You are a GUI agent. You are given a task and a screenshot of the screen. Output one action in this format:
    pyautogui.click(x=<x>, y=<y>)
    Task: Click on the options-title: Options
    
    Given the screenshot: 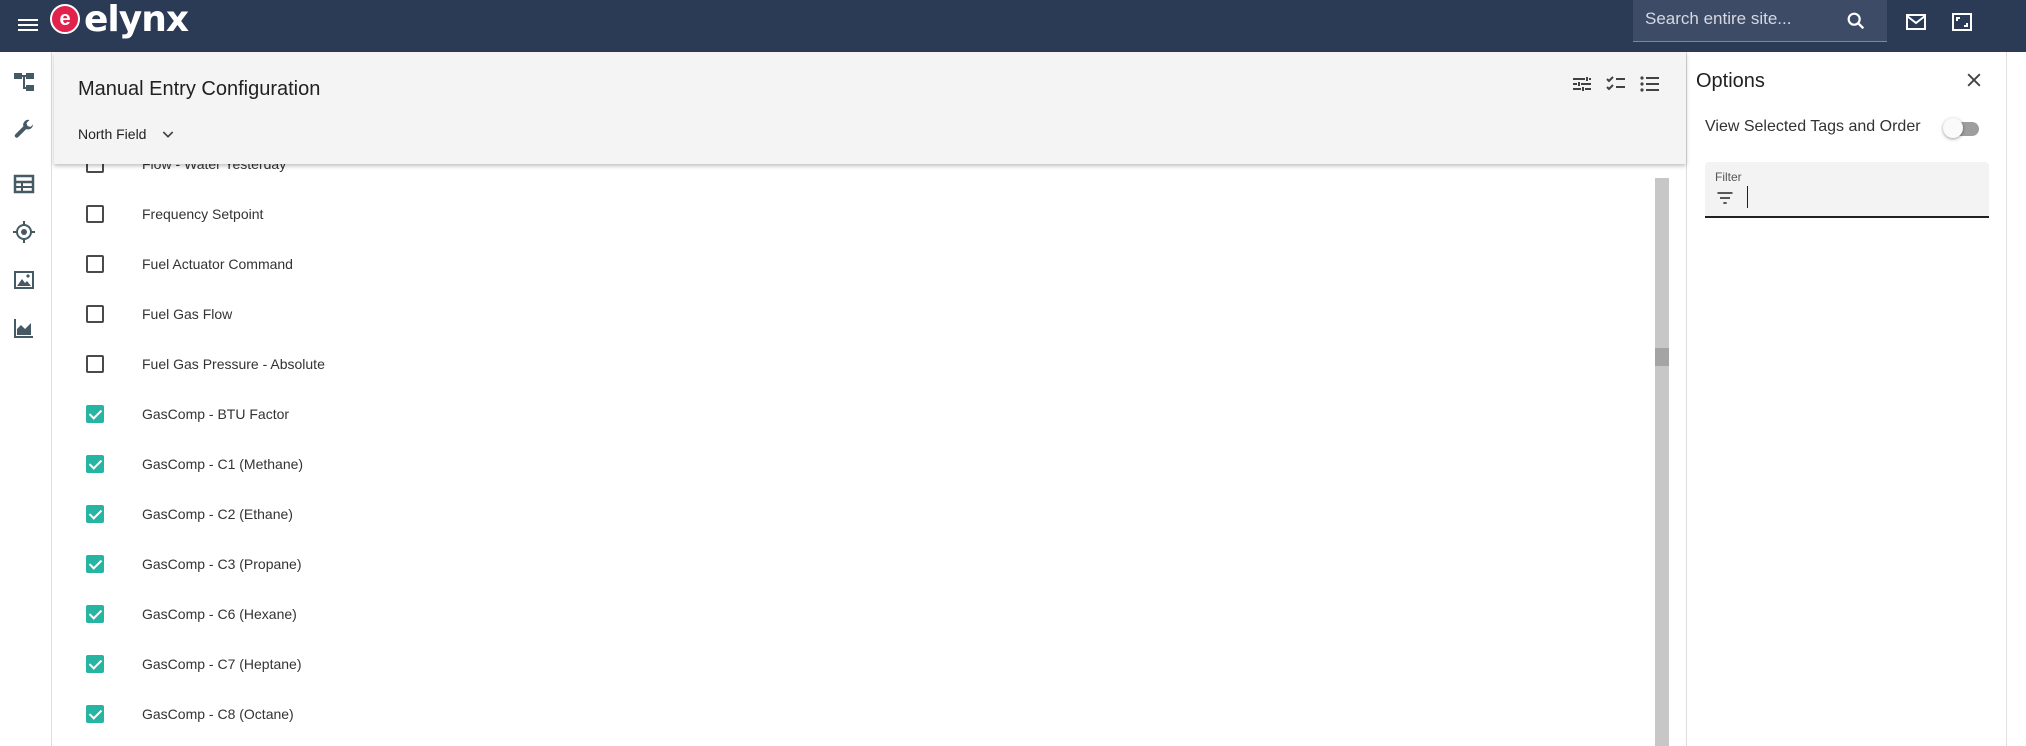 What is the action you would take?
    pyautogui.click(x=1730, y=81)
    